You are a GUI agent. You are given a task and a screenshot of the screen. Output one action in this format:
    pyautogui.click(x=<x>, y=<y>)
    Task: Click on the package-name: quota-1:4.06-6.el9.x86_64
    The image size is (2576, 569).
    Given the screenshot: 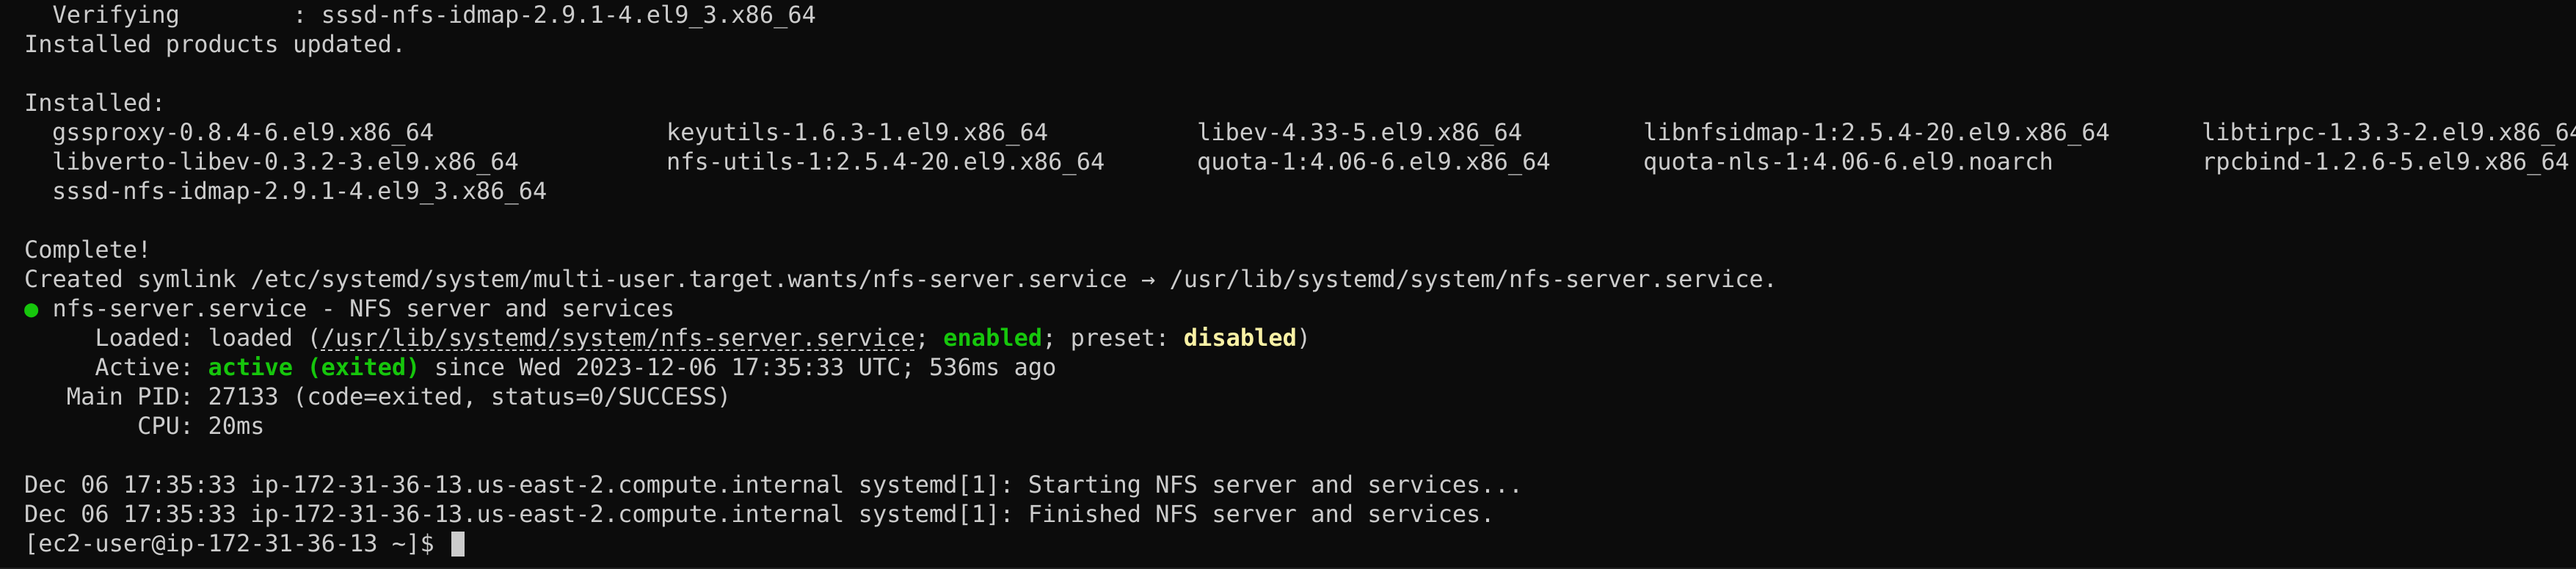 What is the action you would take?
    pyautogui.click(x=1374, y=161)
    